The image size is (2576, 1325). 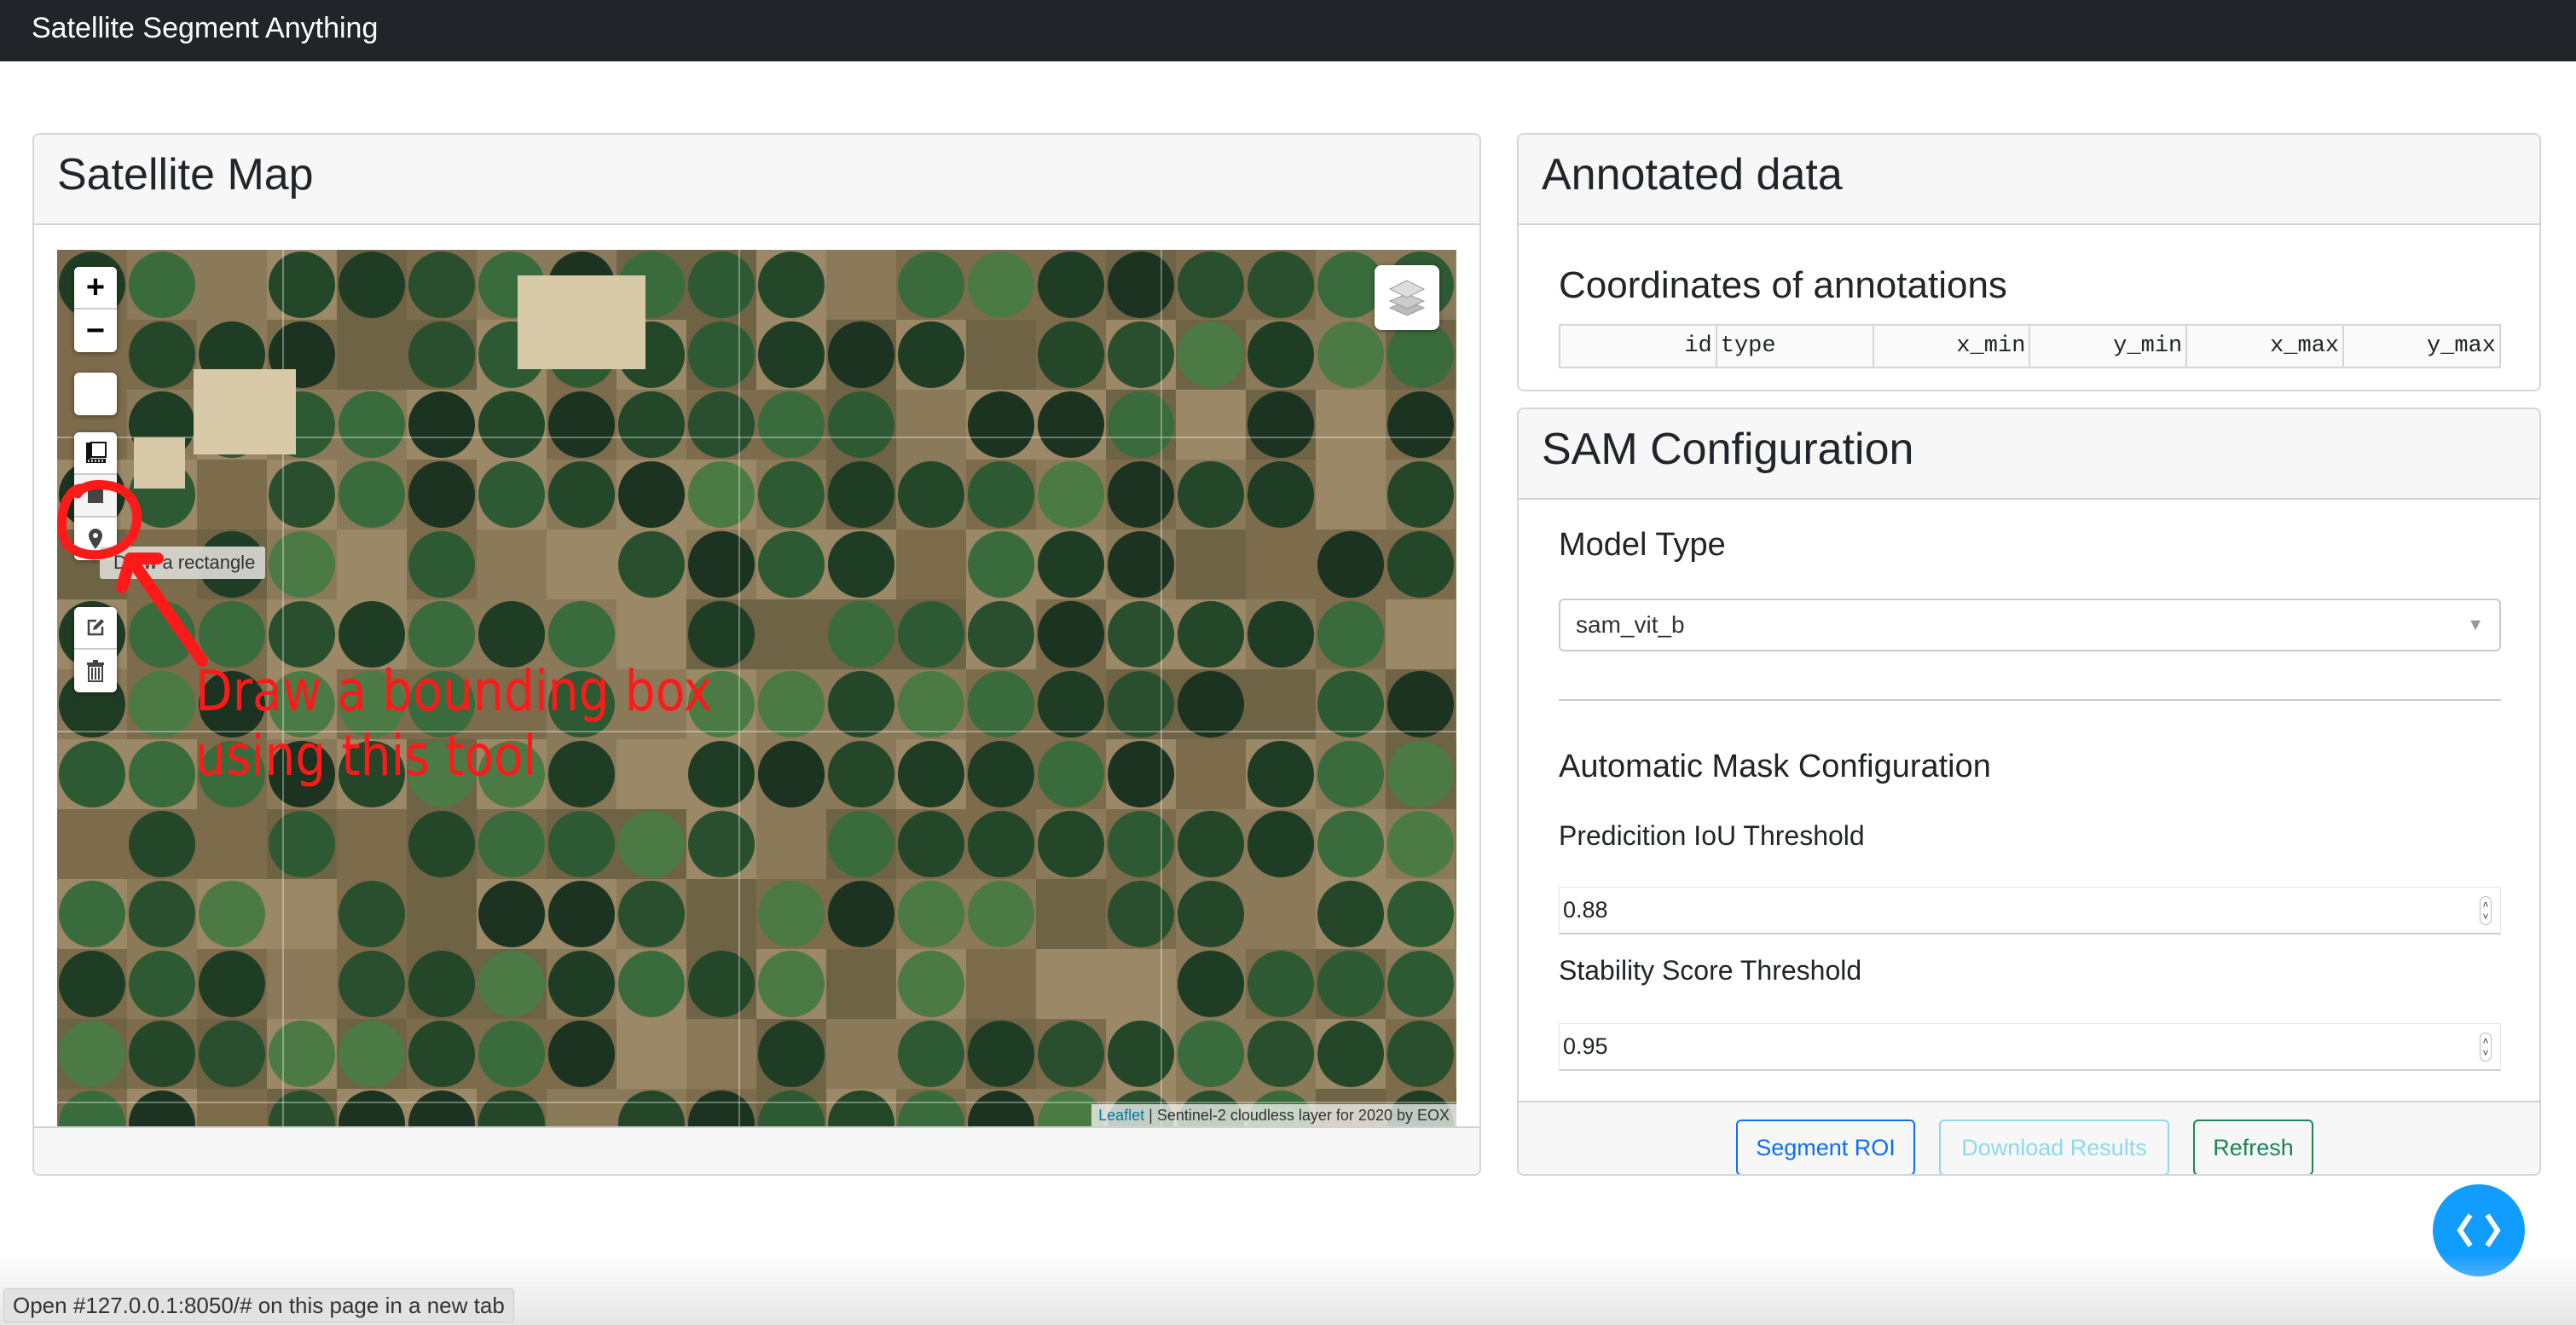 I want to click on col-x-max: x_max, so click(x=2265, y=346).